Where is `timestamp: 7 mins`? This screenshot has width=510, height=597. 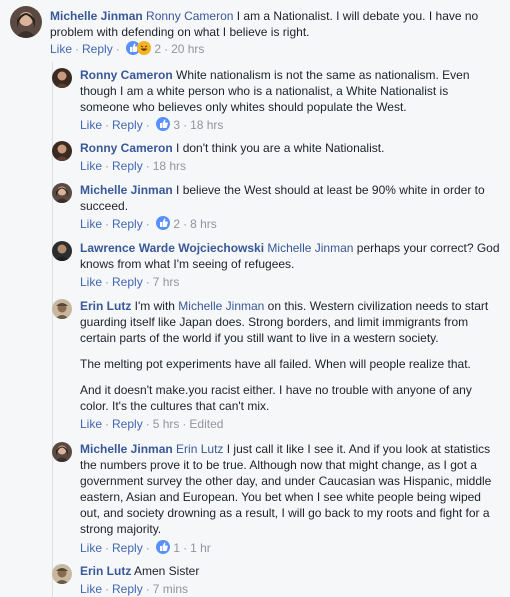 timestamp: 7 mins is located at coordinates (170, 589).